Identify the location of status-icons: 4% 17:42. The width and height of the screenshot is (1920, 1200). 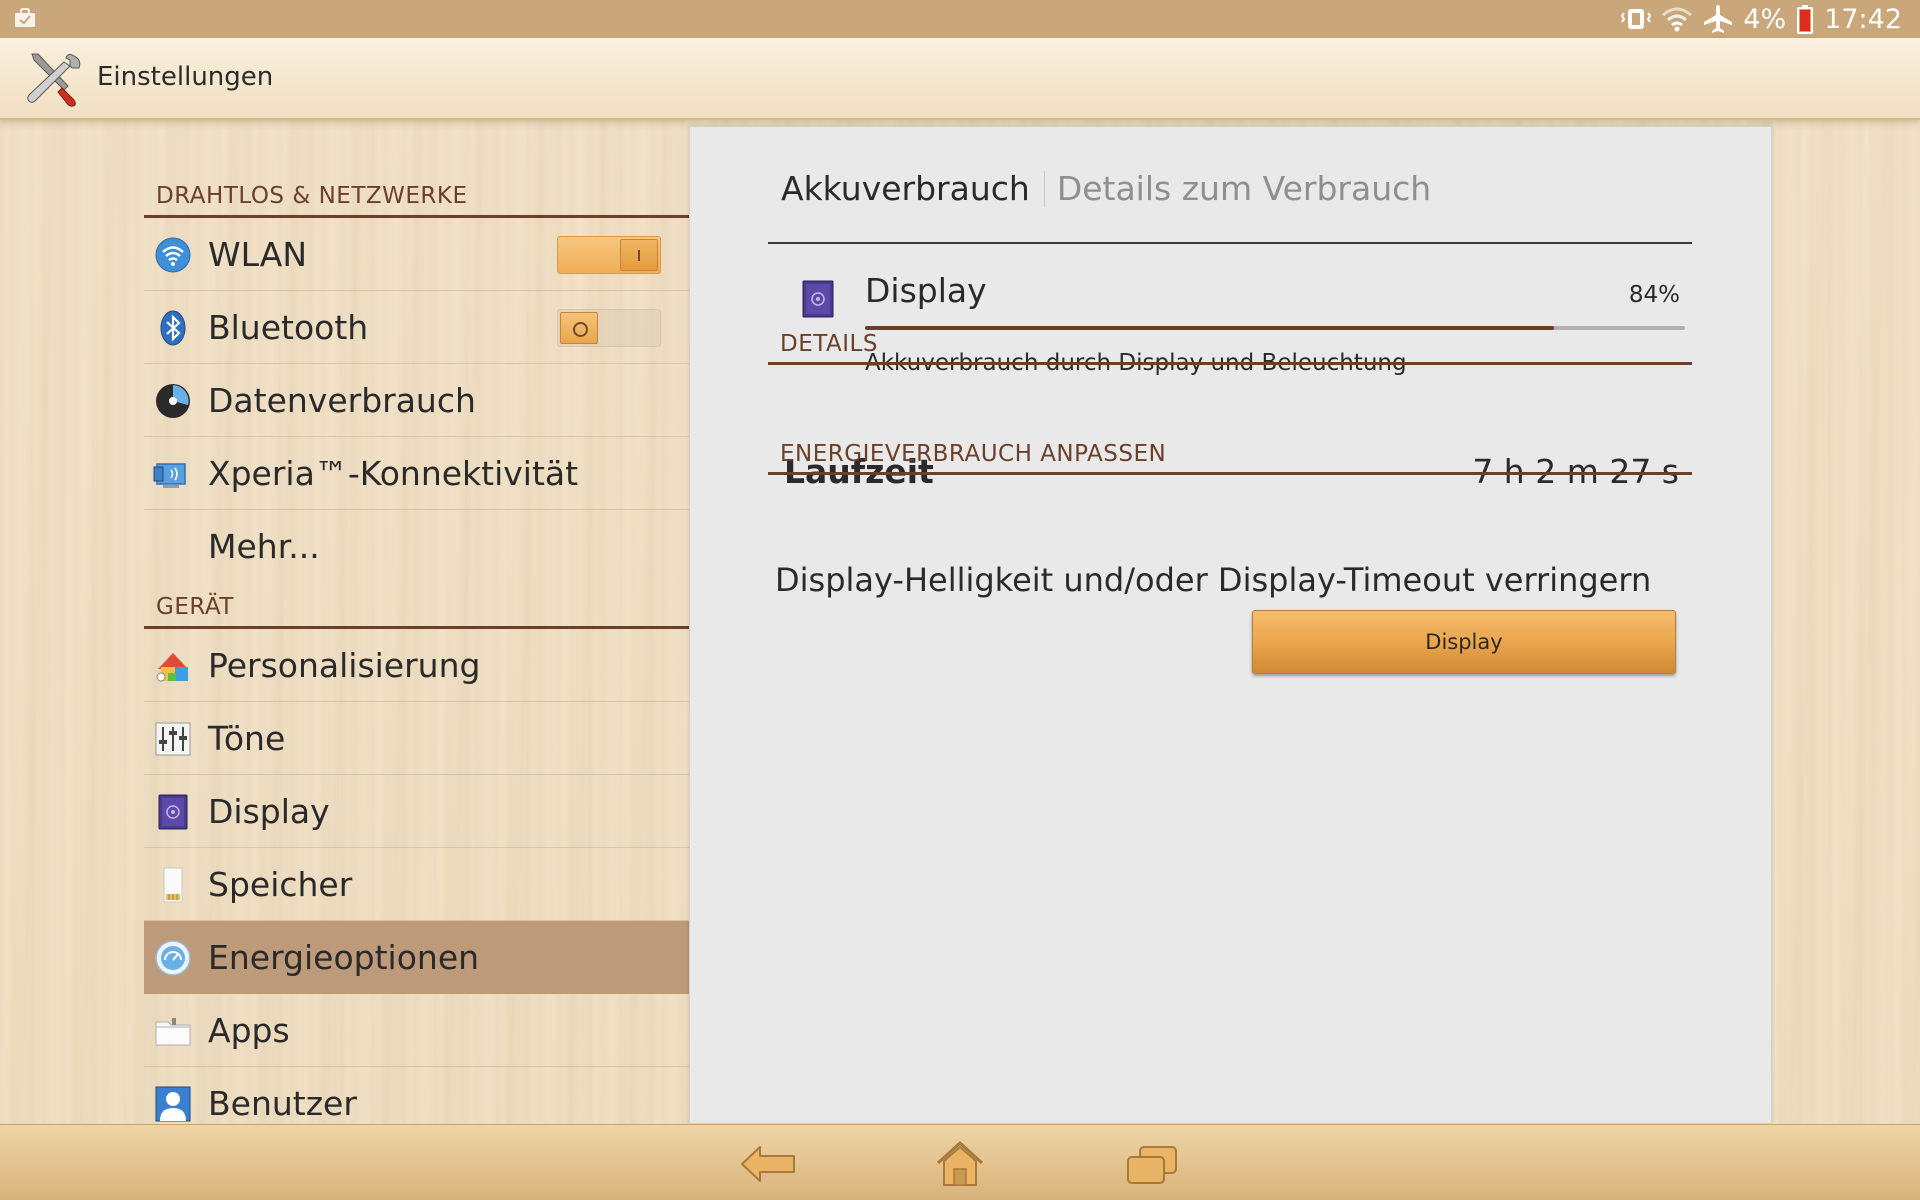
(1761, 19).